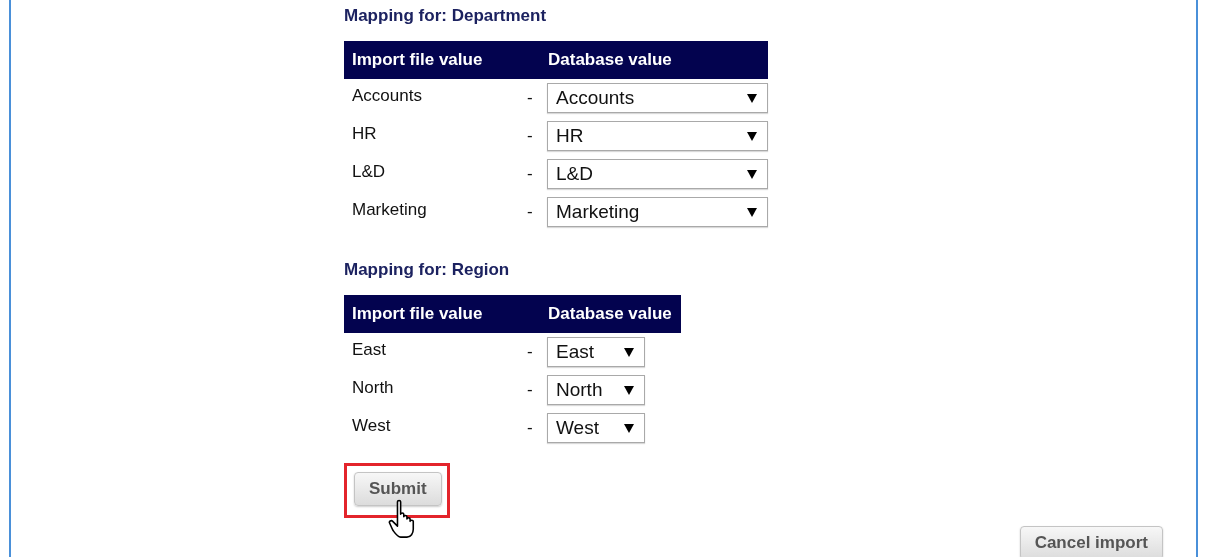 The image size is (1212, 557). What do you see at coordinates (596, 390) in the screenshot?
I see `database-value-dropdown: North` at bounding box center [596, 390].